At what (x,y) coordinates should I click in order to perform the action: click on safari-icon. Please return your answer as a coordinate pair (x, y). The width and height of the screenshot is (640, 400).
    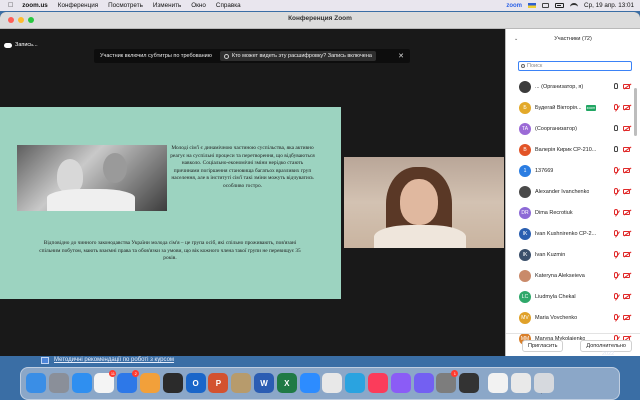
    Looking at the image, I should click on (81, 383).